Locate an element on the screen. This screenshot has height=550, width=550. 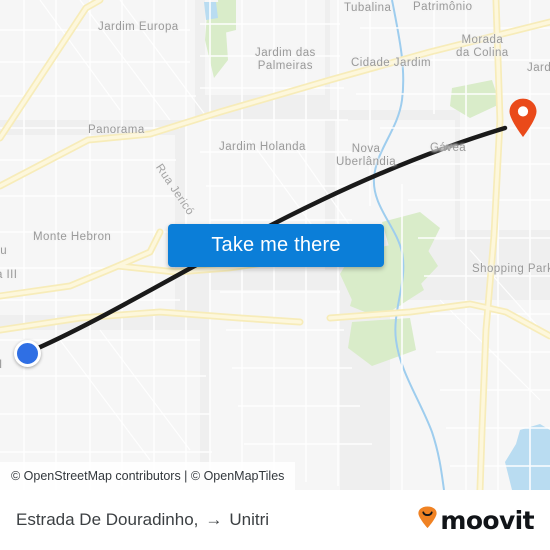
origin-marker is located at coordinates (27, 353).